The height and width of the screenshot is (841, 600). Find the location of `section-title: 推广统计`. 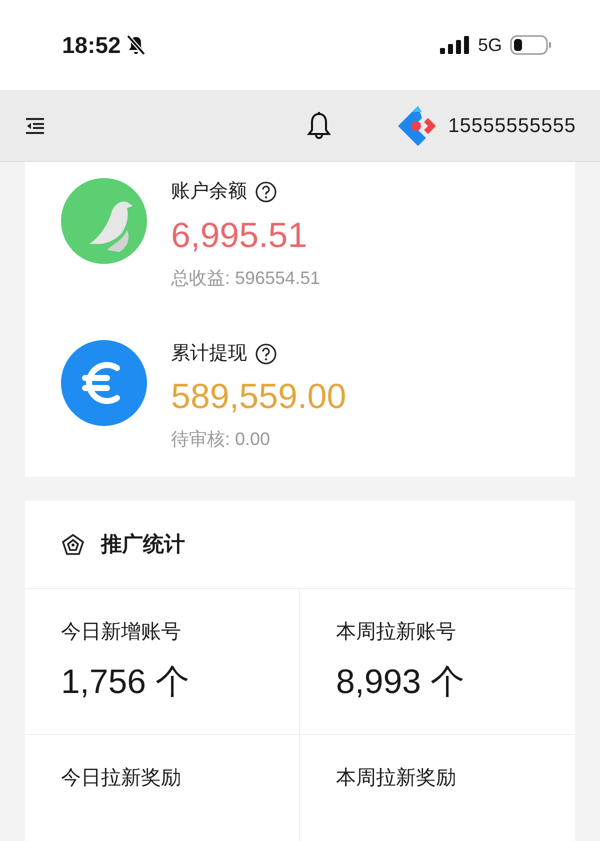

section-title: 推广统计 is located at coordinates (143, 545).